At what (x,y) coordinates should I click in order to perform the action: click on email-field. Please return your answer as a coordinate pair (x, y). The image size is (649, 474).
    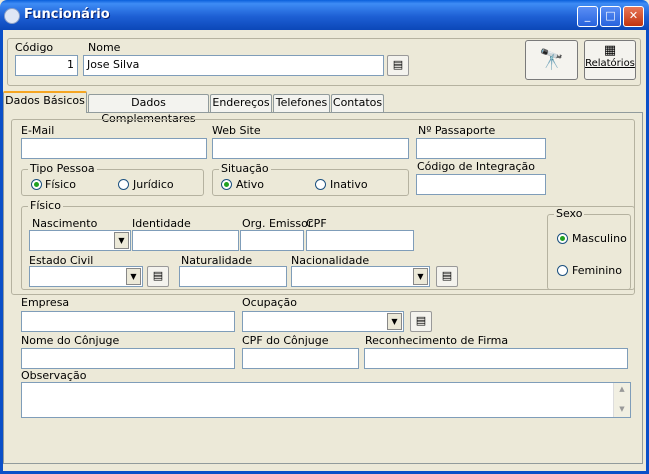
    Looking at the image, I should click on (114, 148).